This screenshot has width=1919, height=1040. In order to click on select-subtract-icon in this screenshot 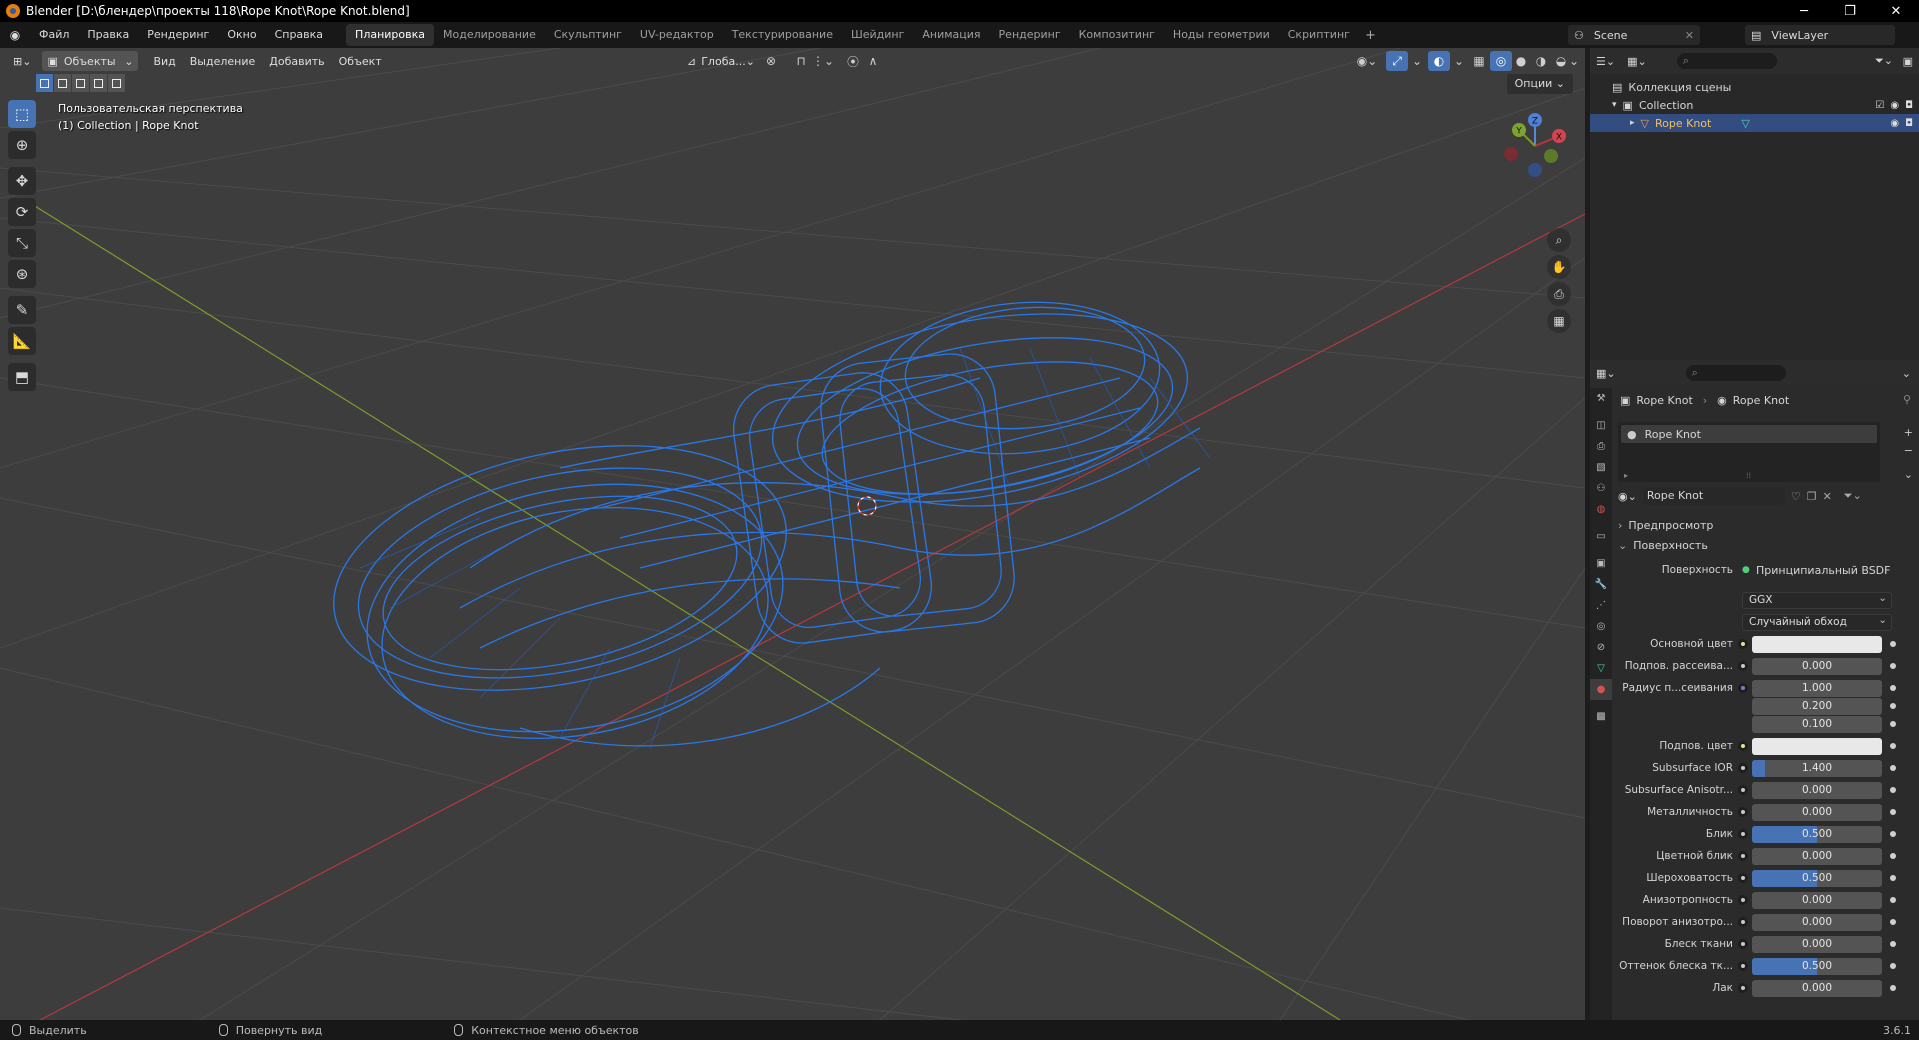, I will do `click(80, 83)`.